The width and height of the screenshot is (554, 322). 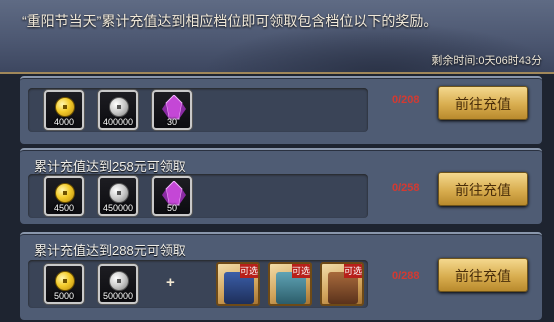 What do you see at coordinates (64, 284) in the screenshot?
I see `gold-coin-icon: 5000` at bounding box center [64, 284].